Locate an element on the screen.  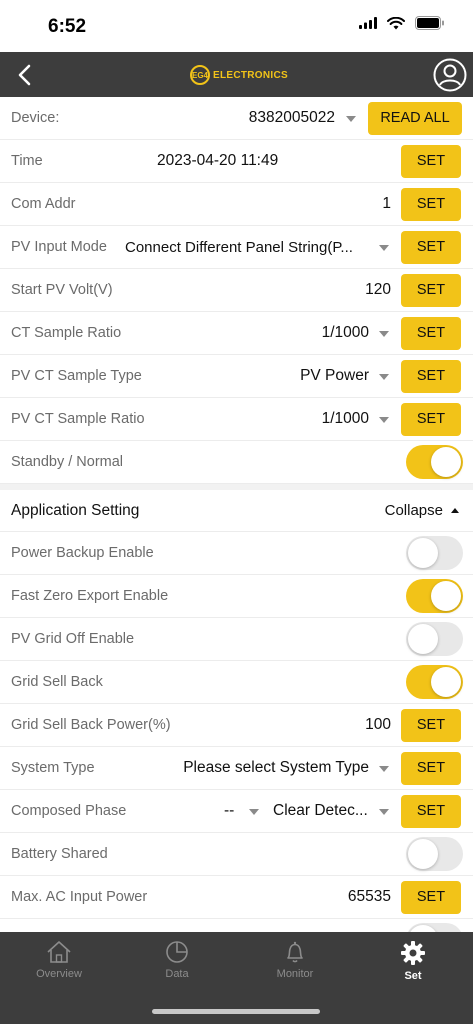
pv-ct-sample-type-set-button: SET is located at coordinates (431, 376).